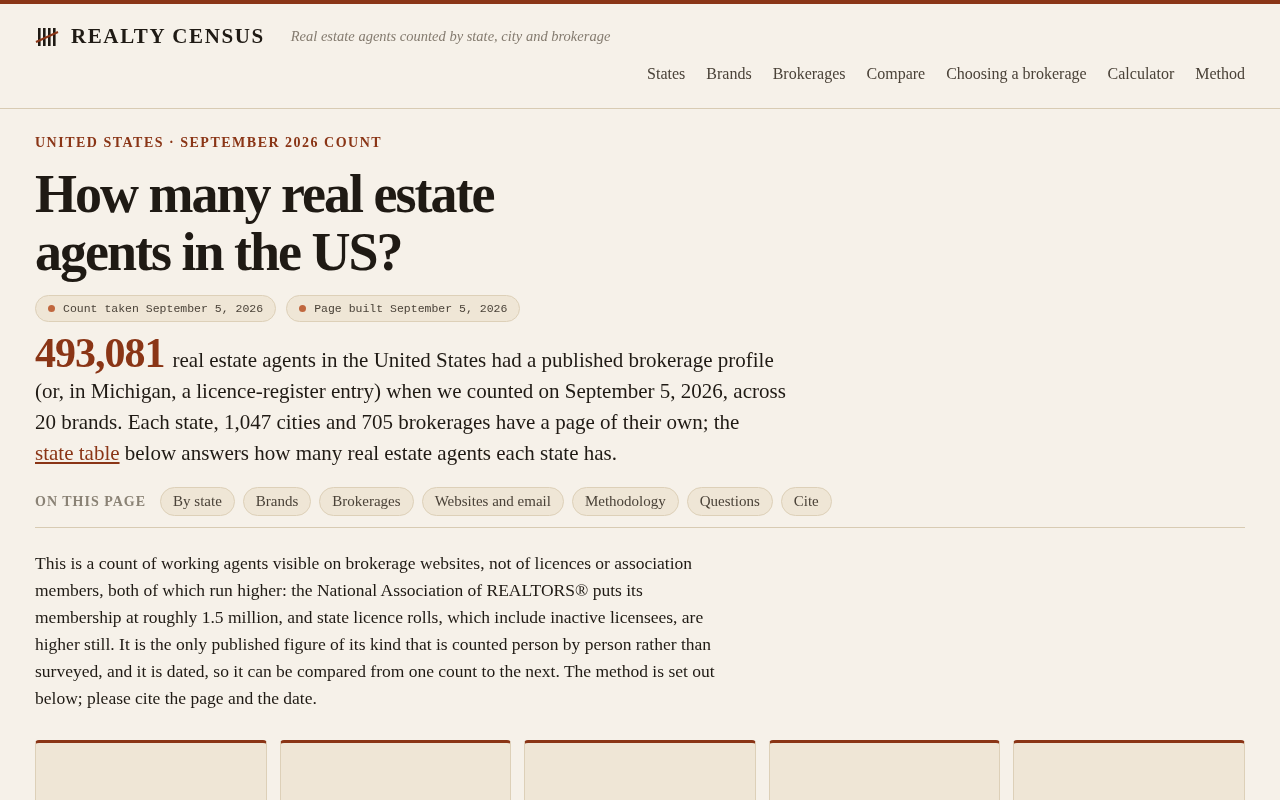  I want to click on jump-link: Brands, so click(277, 501).